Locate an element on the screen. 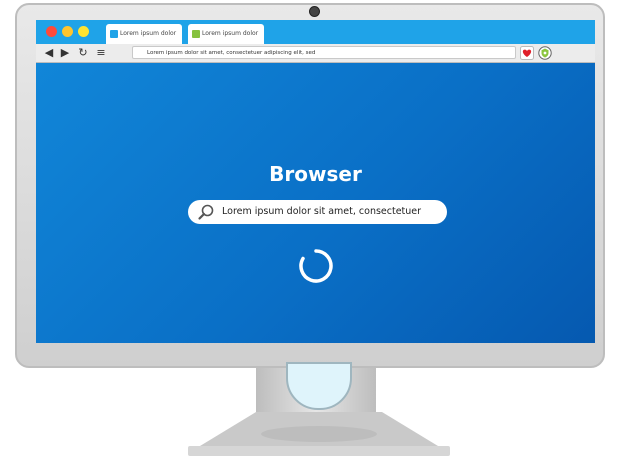 This screenshot has height=469, width=620. maximize-window-button is located at coordinates (83, 31).